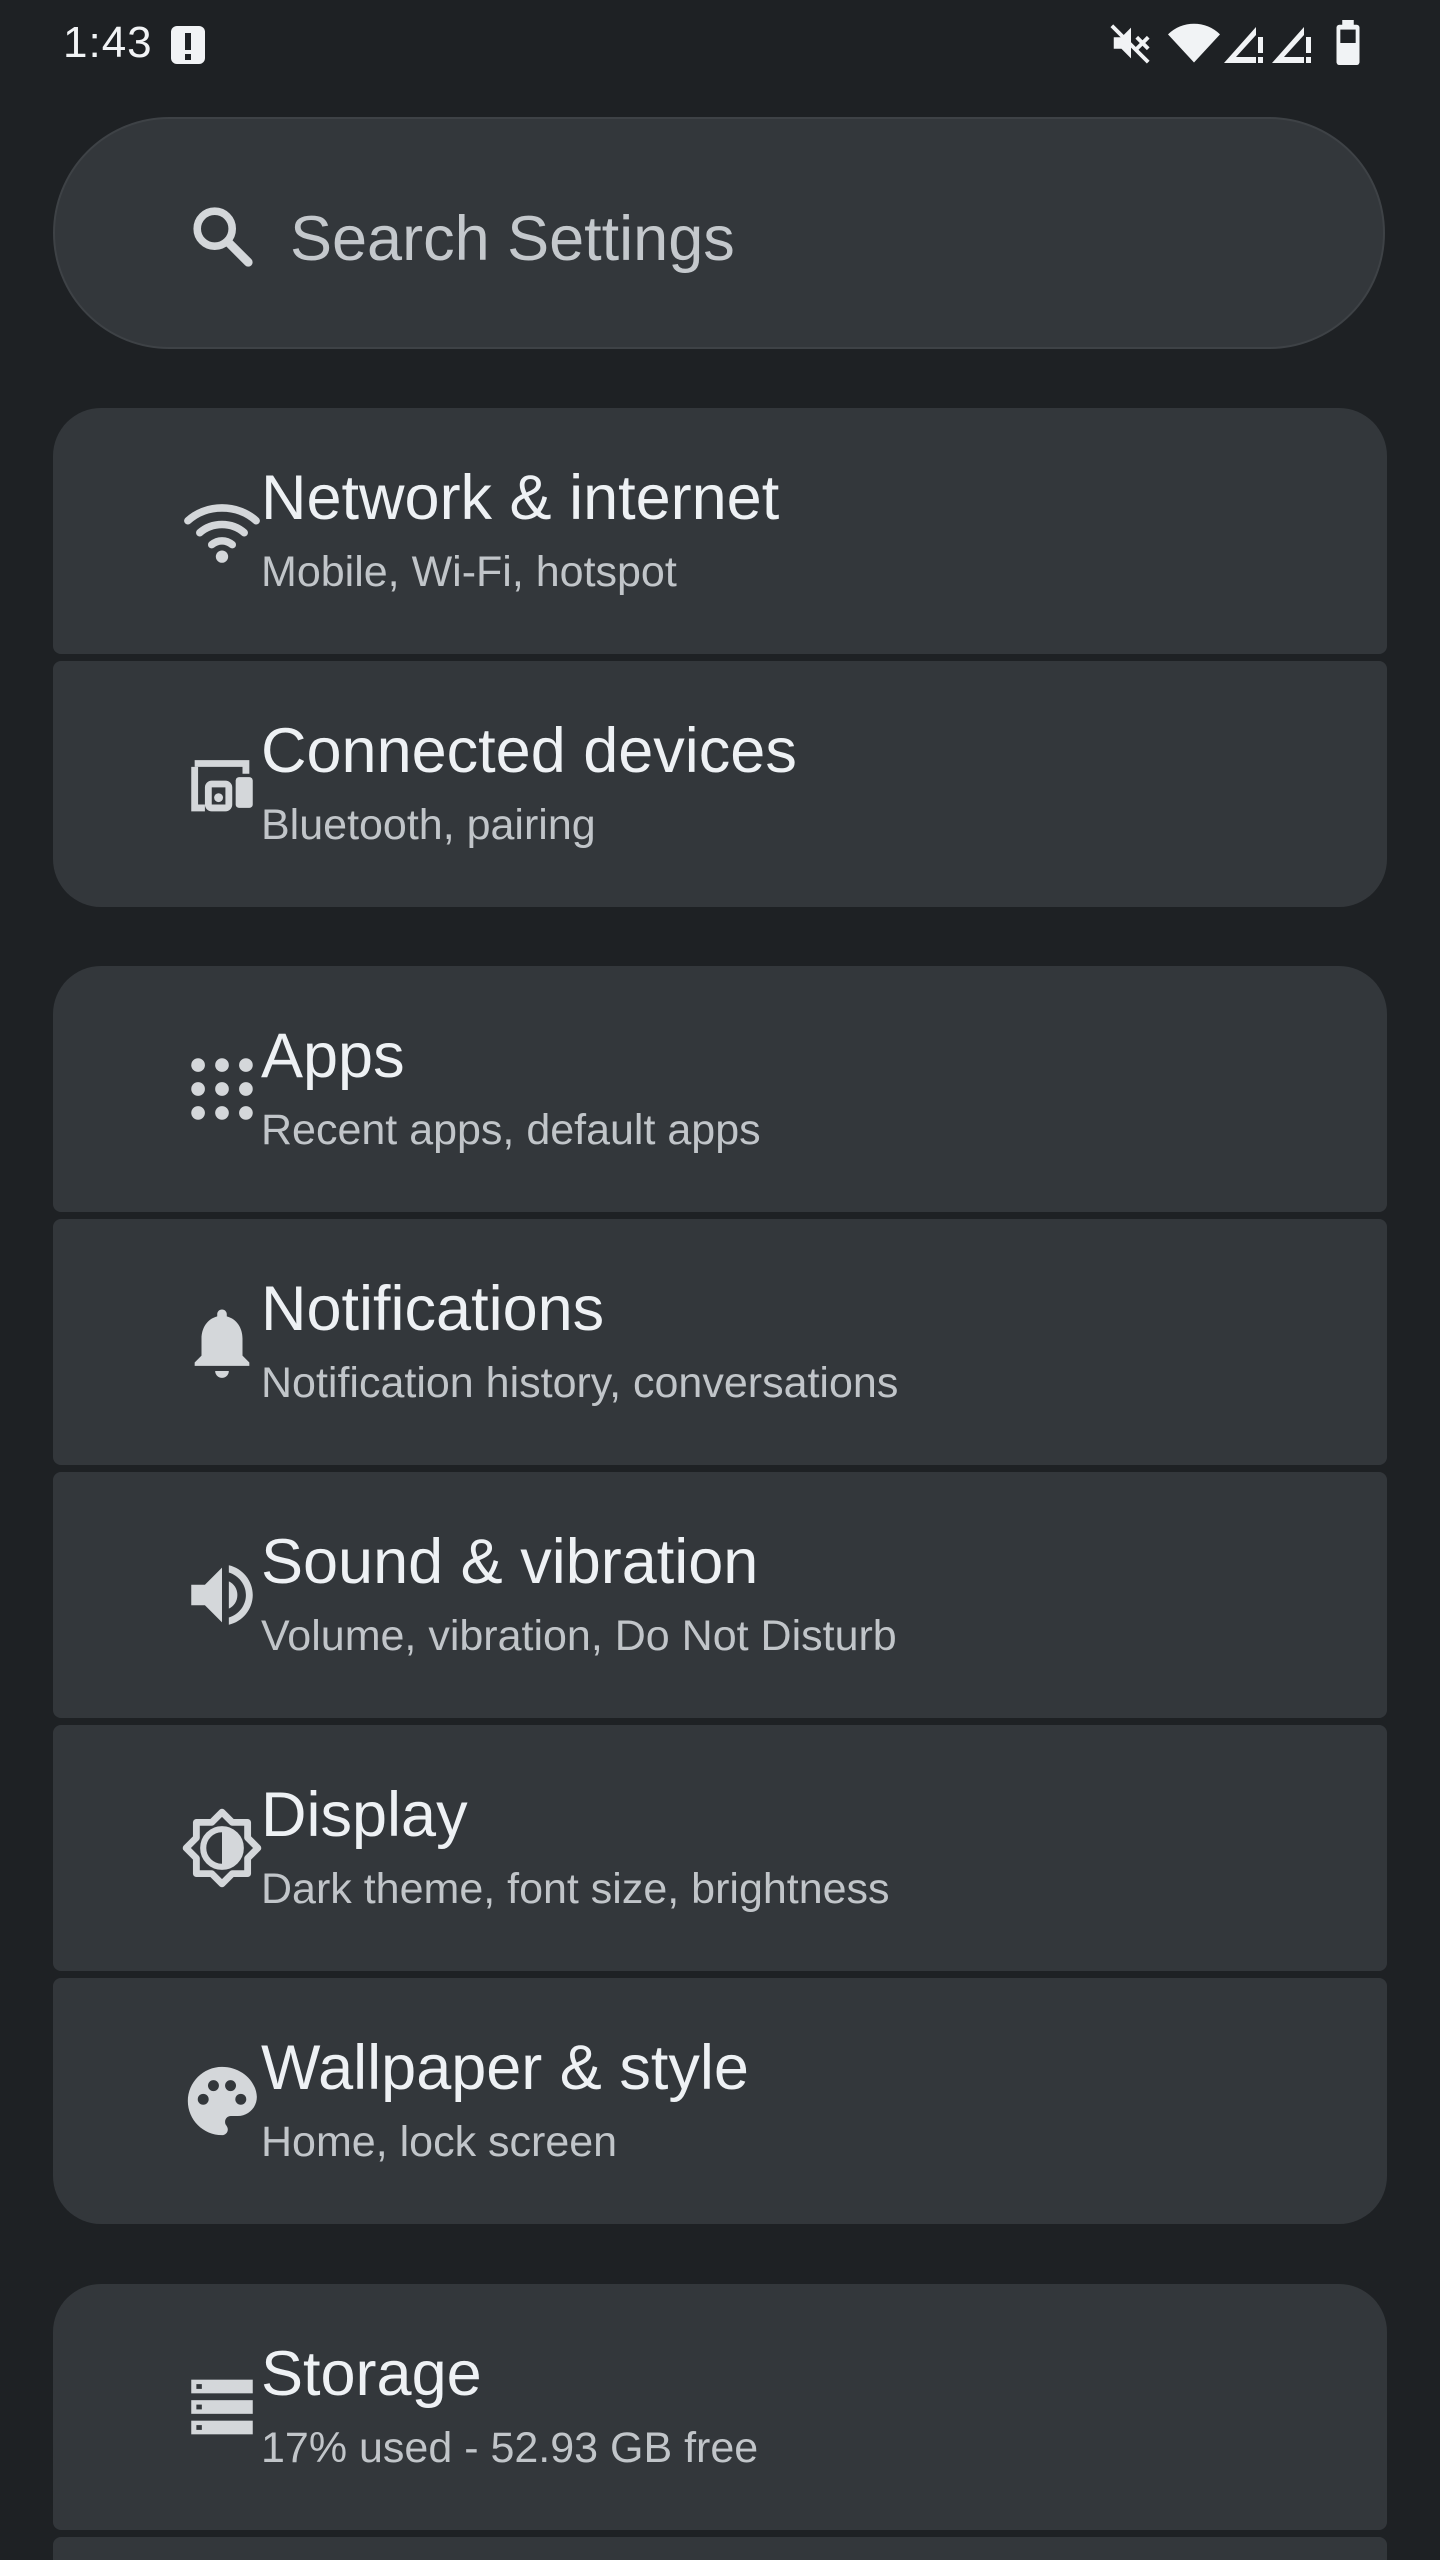 This screenshot has height=2560, width=1440. I want to click on alert-notification-icon, so click(188, 45).